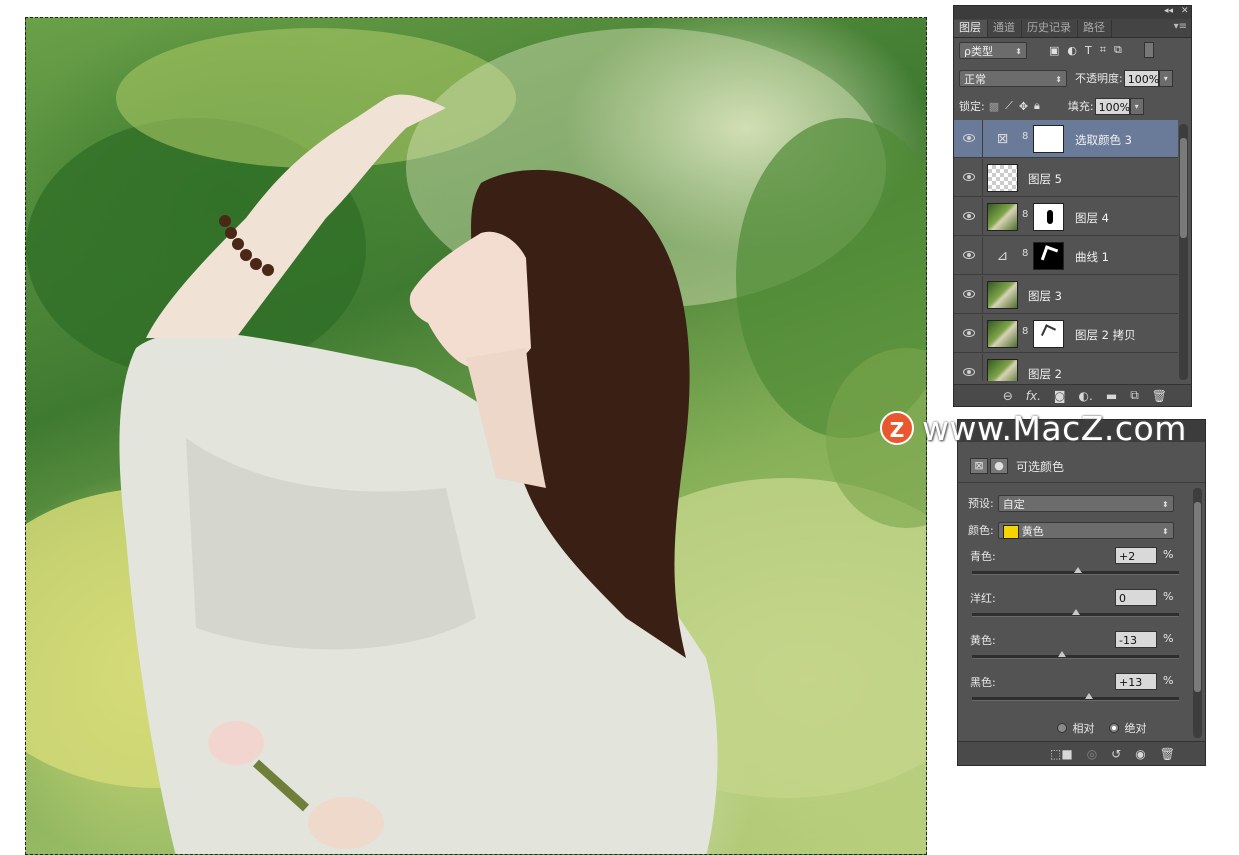 The height and width of the screenshot is (855, 1239). I want to click on filter-pixel-icon: ▣, so click(1054, 50).